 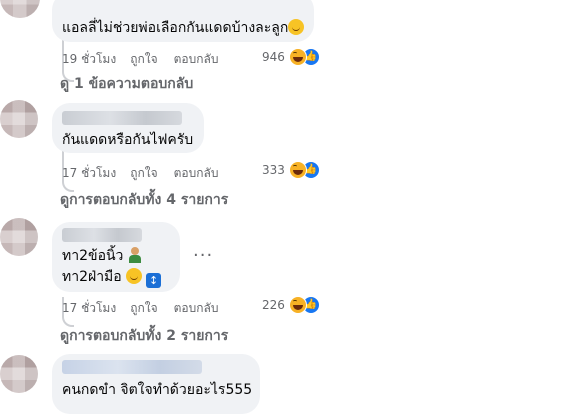 I want to click on astonished-face-icon, so click(x=296, y=27).